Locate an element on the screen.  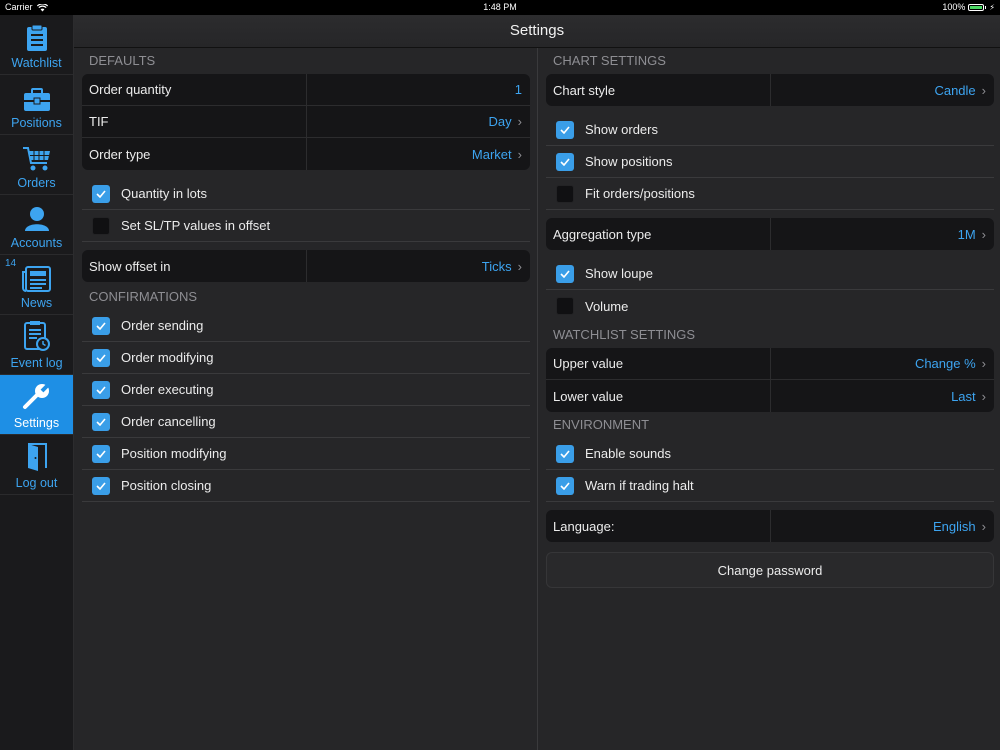
sidebar-item-label: News is located at coordinates (36, 303).